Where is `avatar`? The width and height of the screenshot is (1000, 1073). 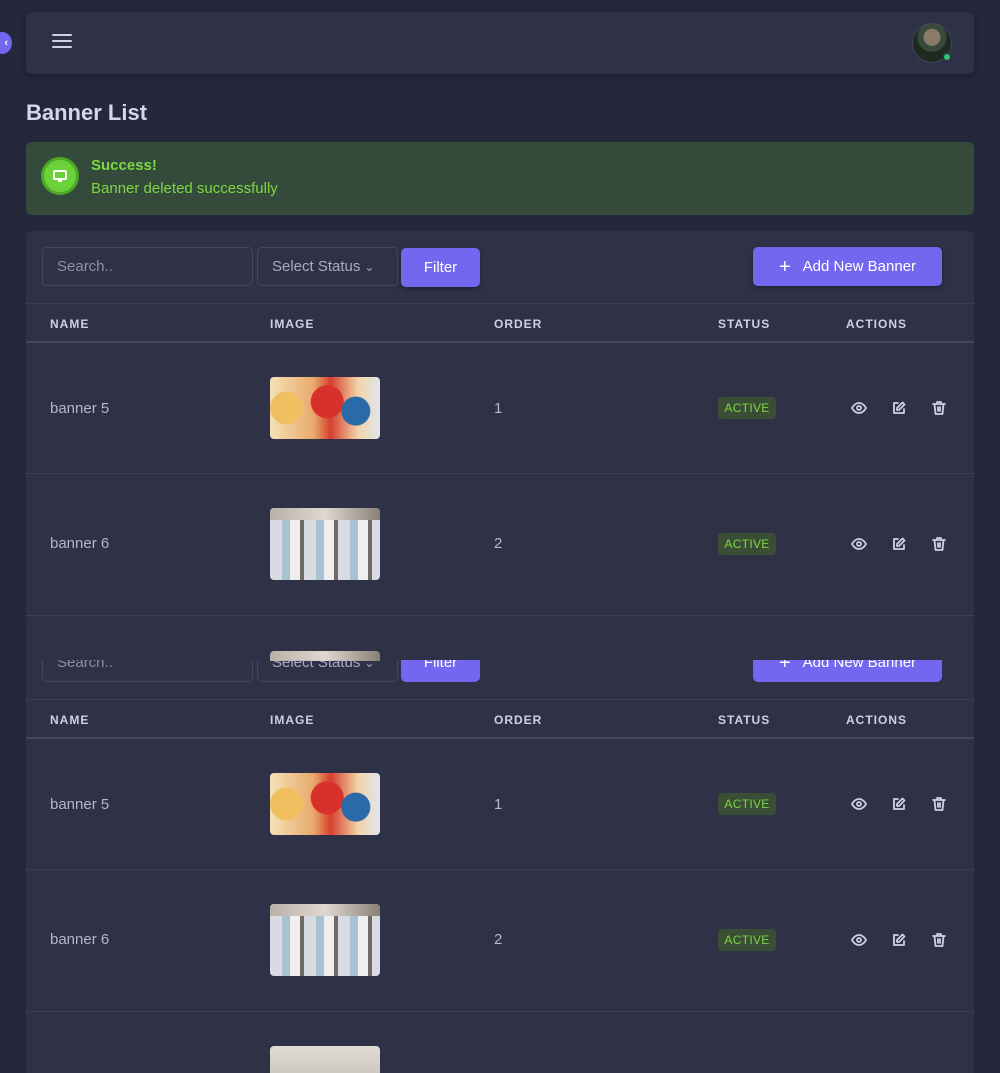 avatar is located at coordinates (932, 43).